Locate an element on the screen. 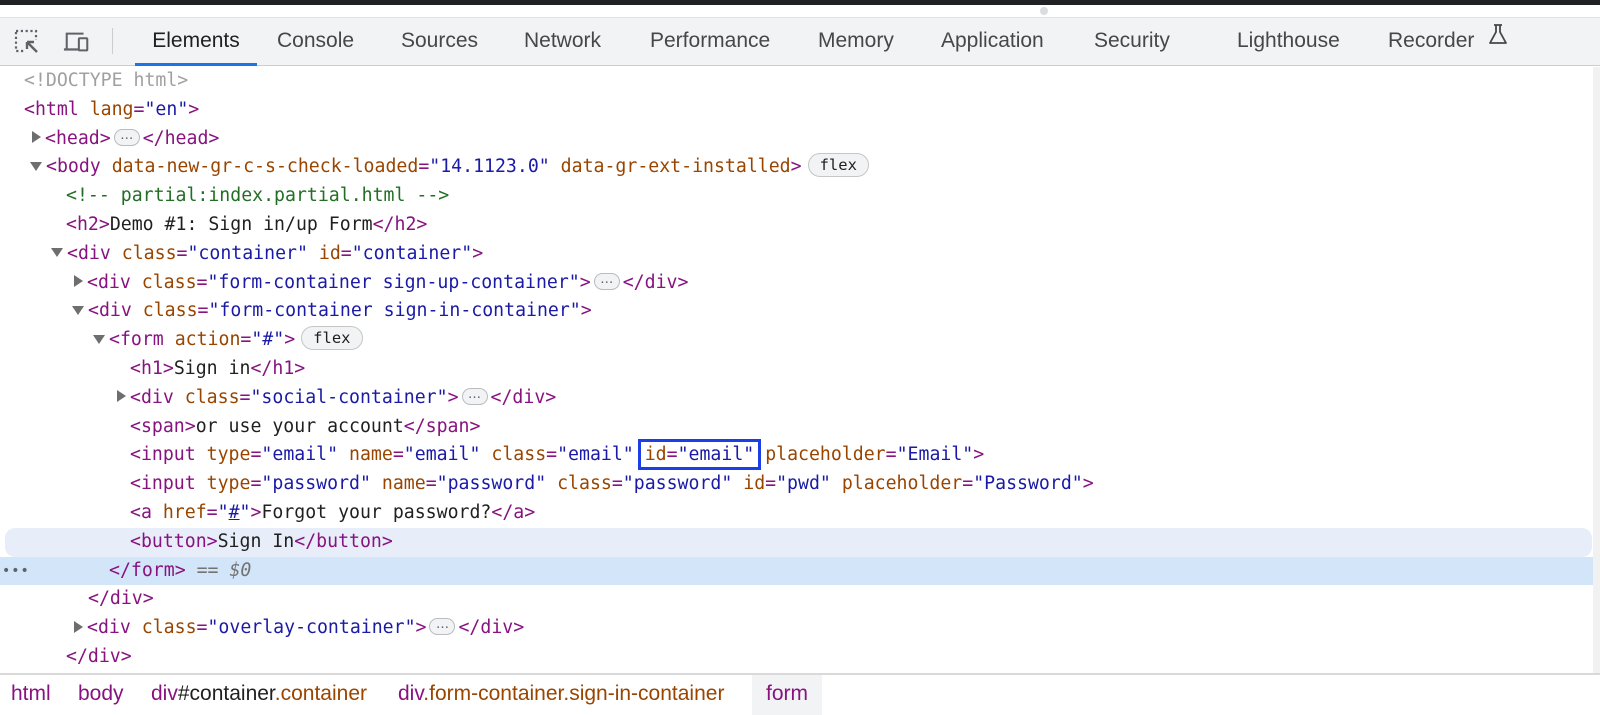 The height and width of the screenshot is (715, 1600). tag-name: <h2> is located at coordinates (88, 224).